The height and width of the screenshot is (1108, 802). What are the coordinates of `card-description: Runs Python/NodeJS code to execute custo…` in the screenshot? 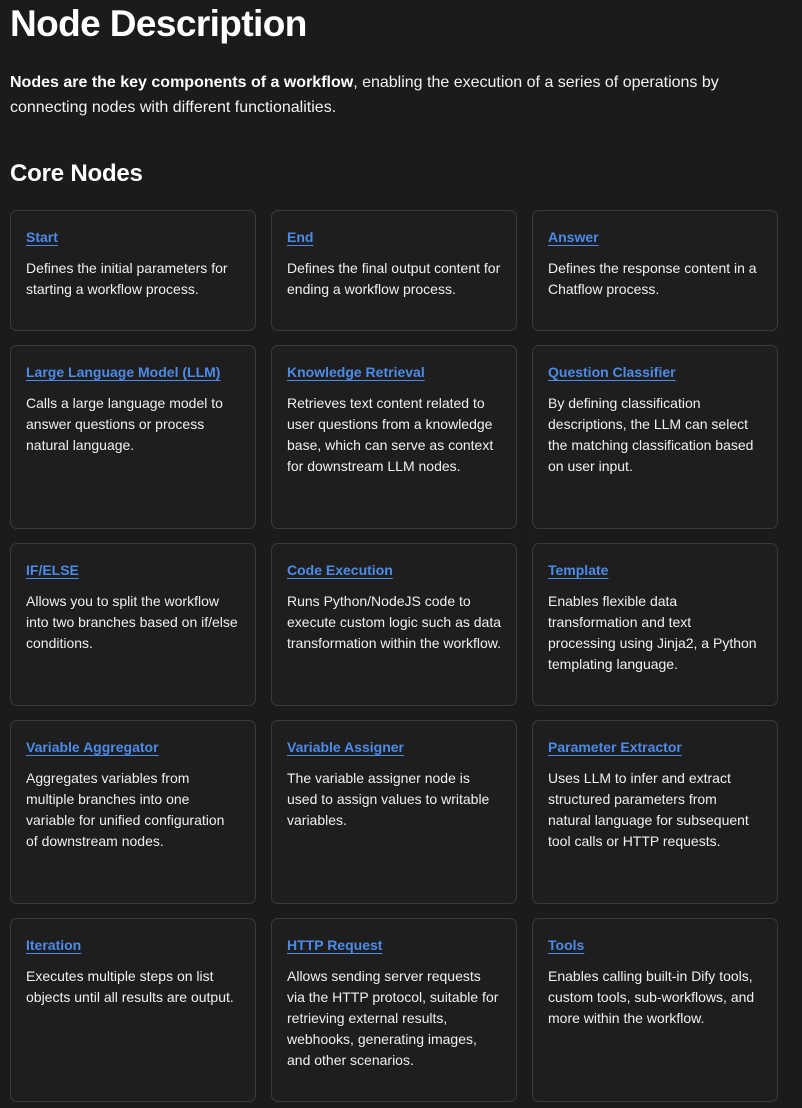 It's located at (394, 622).